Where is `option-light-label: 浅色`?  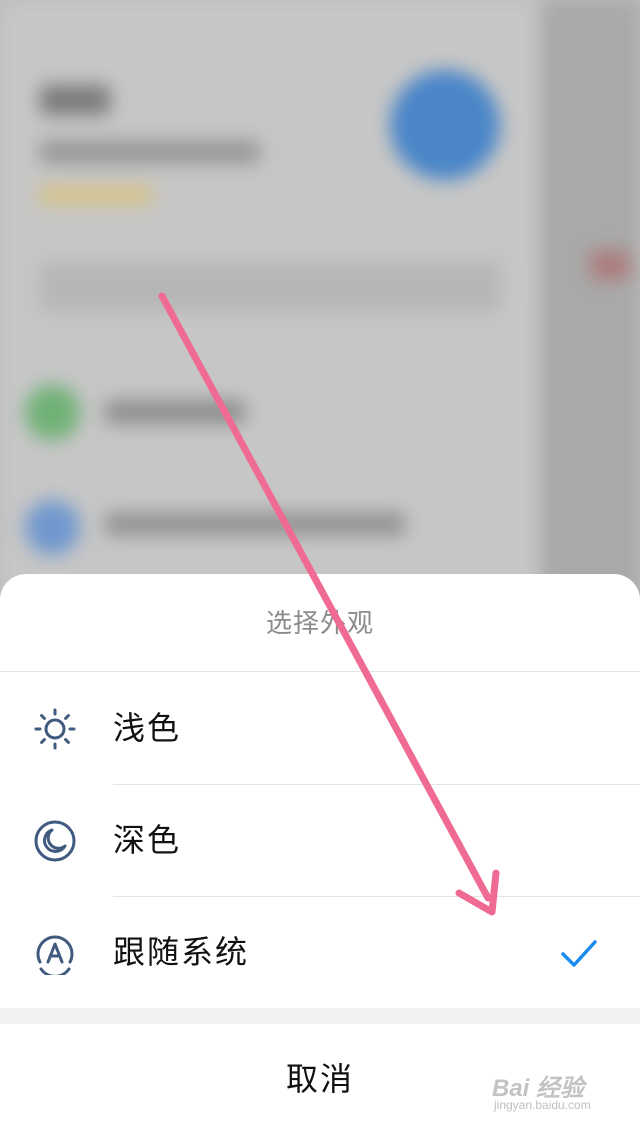
option-light-label: 浅色 is located at coordinates (147, 728).